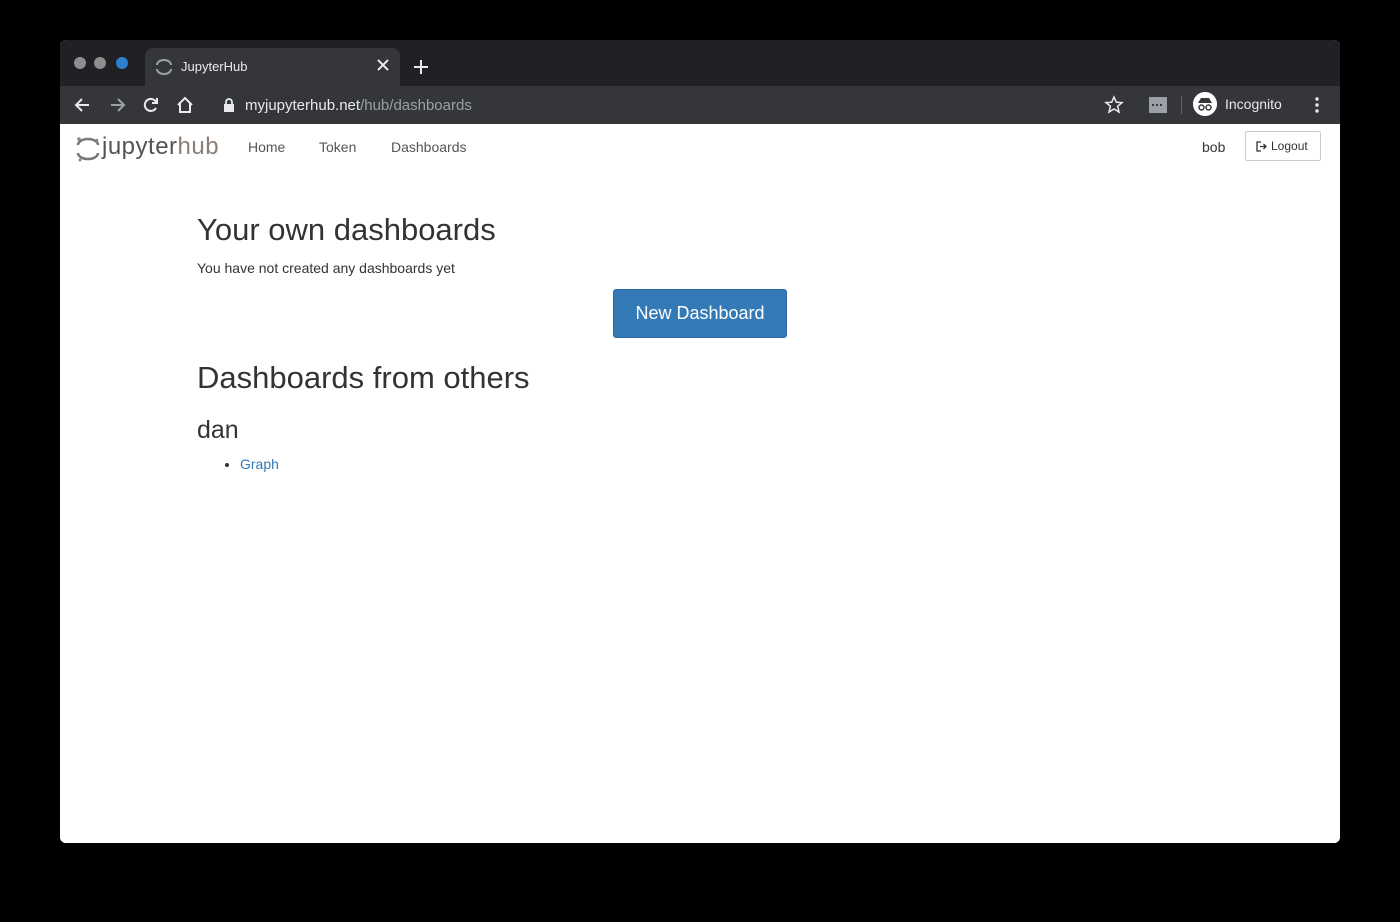  Describe the element at coordinates (80, 63) in the screenshot. I see `window-close-dot` at that location.